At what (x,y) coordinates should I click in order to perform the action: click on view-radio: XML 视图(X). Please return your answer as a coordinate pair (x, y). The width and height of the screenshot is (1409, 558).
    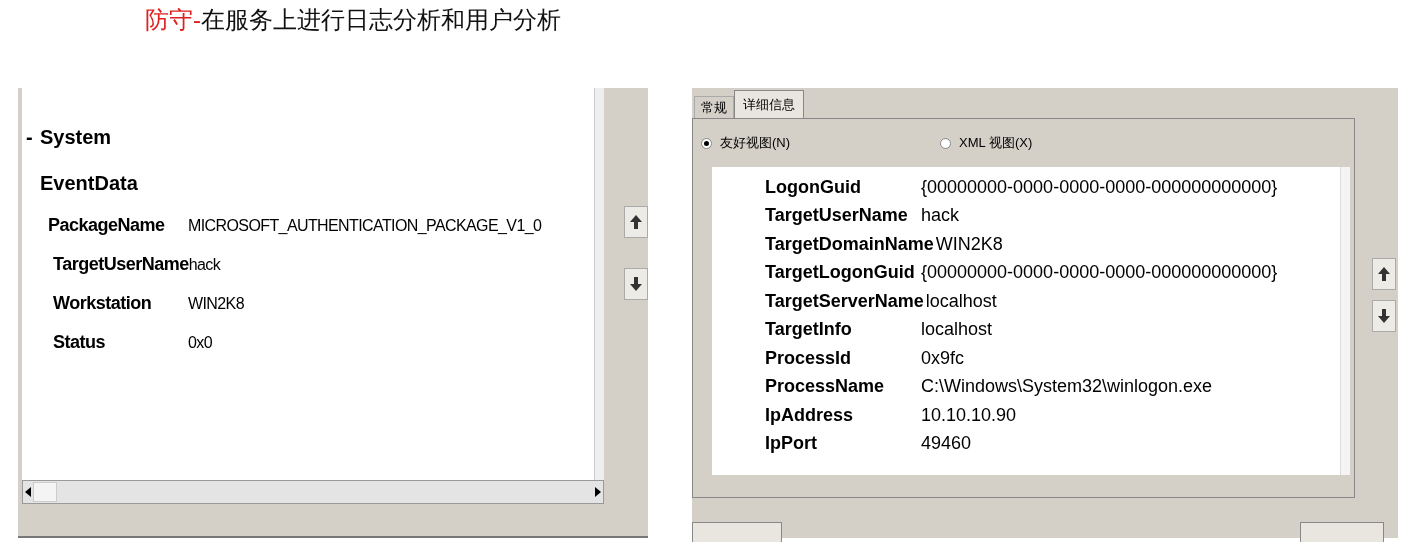
    Looking at the image, I should click on (986, 143).